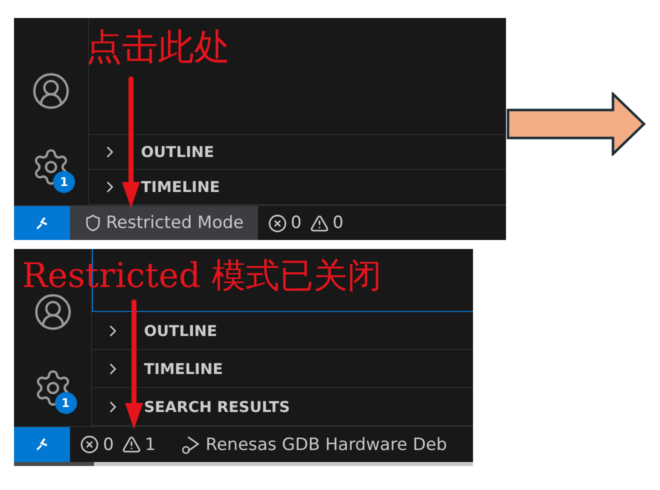 The image size is (660, 490). What do you see at coordinates (217, 407) in the screenshot?
I see `section-title: SEARCH RESULTS` at bounding box center [217, 407].